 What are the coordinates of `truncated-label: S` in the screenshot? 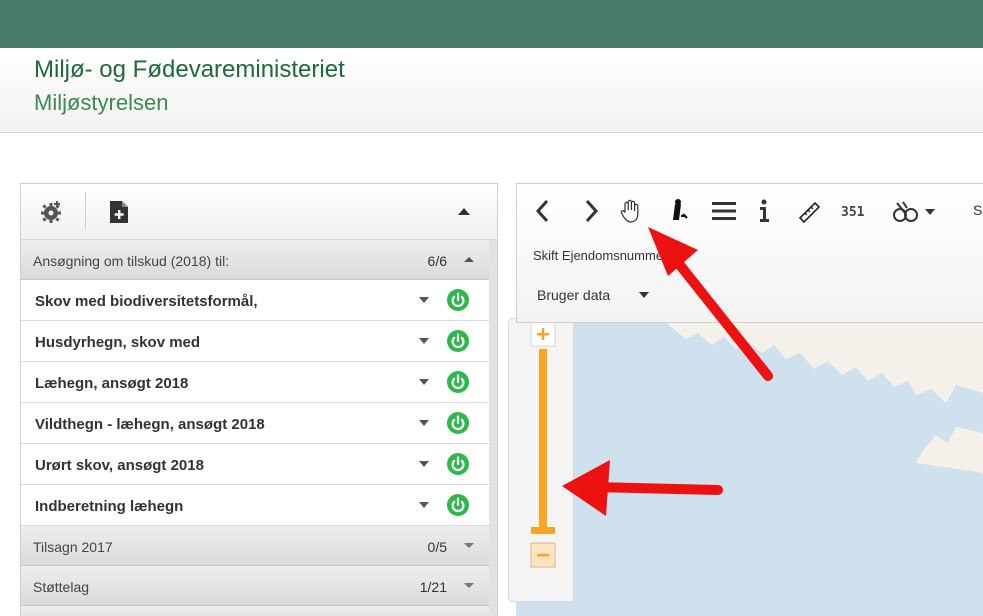 It's located at (977, 210).